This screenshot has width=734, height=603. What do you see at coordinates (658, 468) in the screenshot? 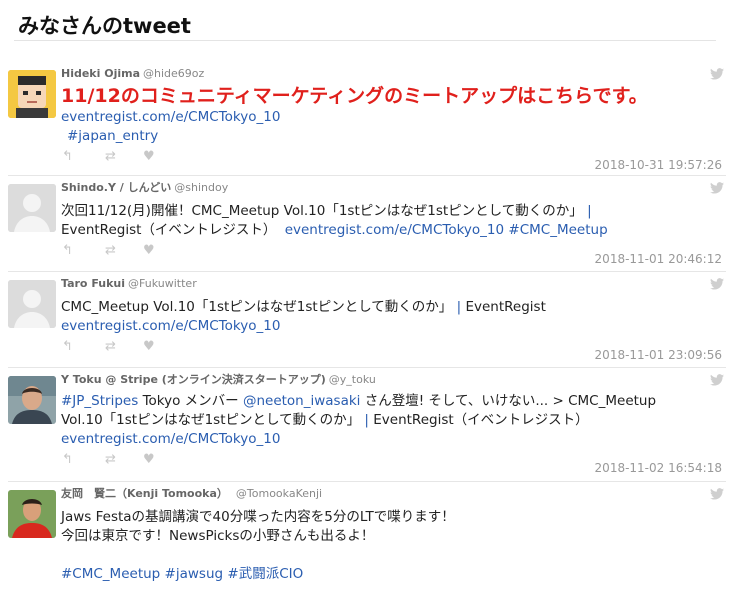
I see `tweet-timestamp: 2018-11-02 16:54:18` at bounding box center [658, 468].